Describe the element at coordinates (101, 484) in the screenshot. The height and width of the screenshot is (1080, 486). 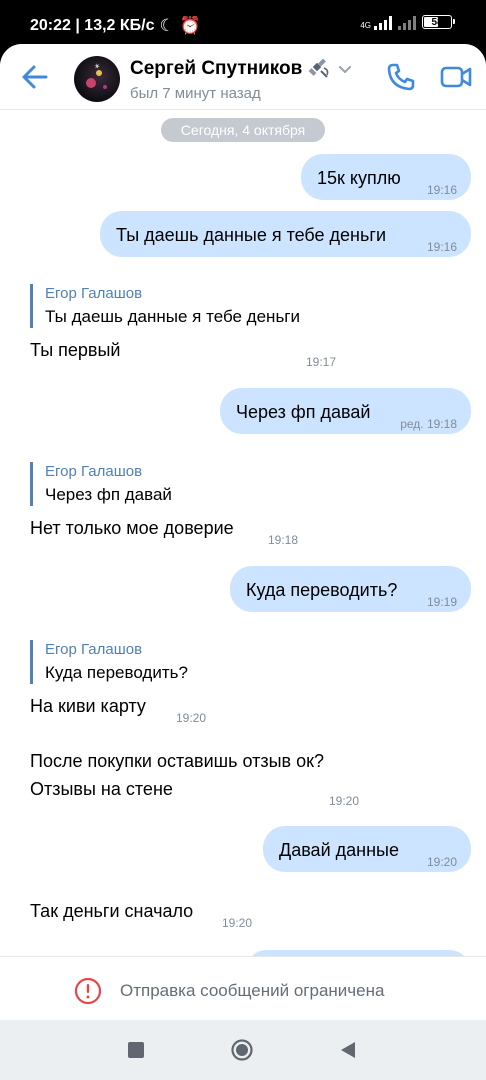
I see `reply-quote: Егор Галашов Через фп давай` at that location.